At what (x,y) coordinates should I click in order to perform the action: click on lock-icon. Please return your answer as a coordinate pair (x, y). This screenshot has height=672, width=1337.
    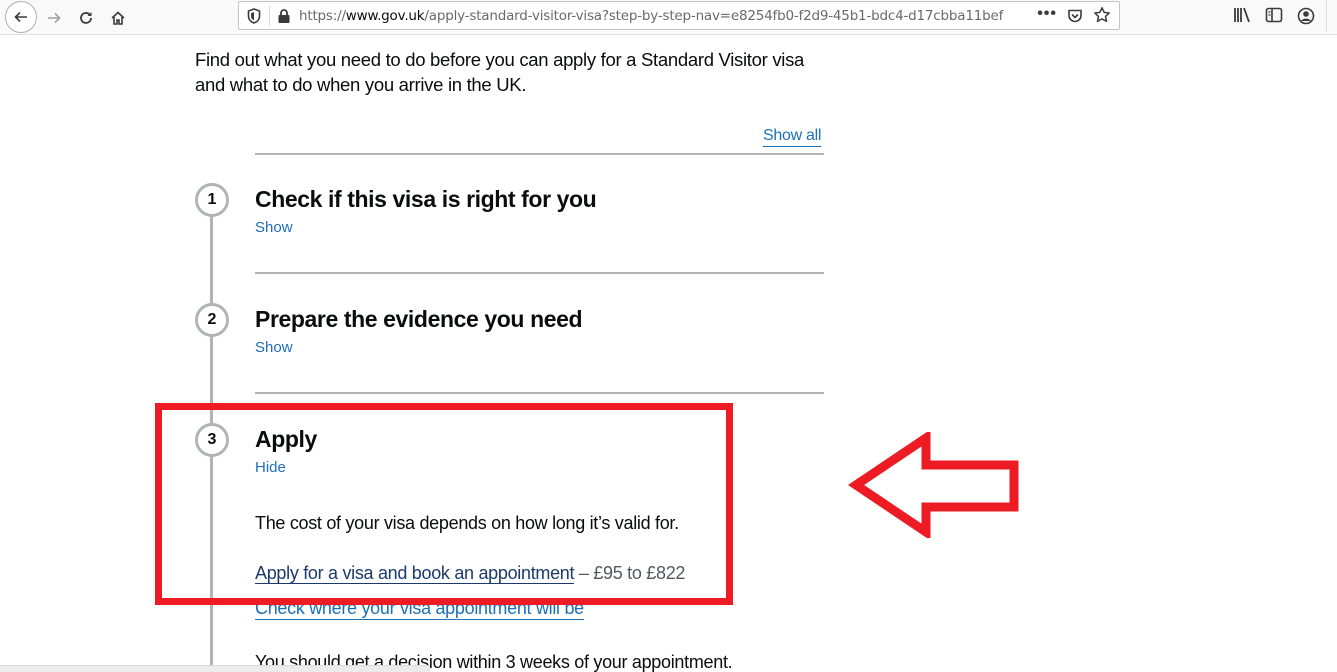
    Looking at the image, I should click on (284, 18).